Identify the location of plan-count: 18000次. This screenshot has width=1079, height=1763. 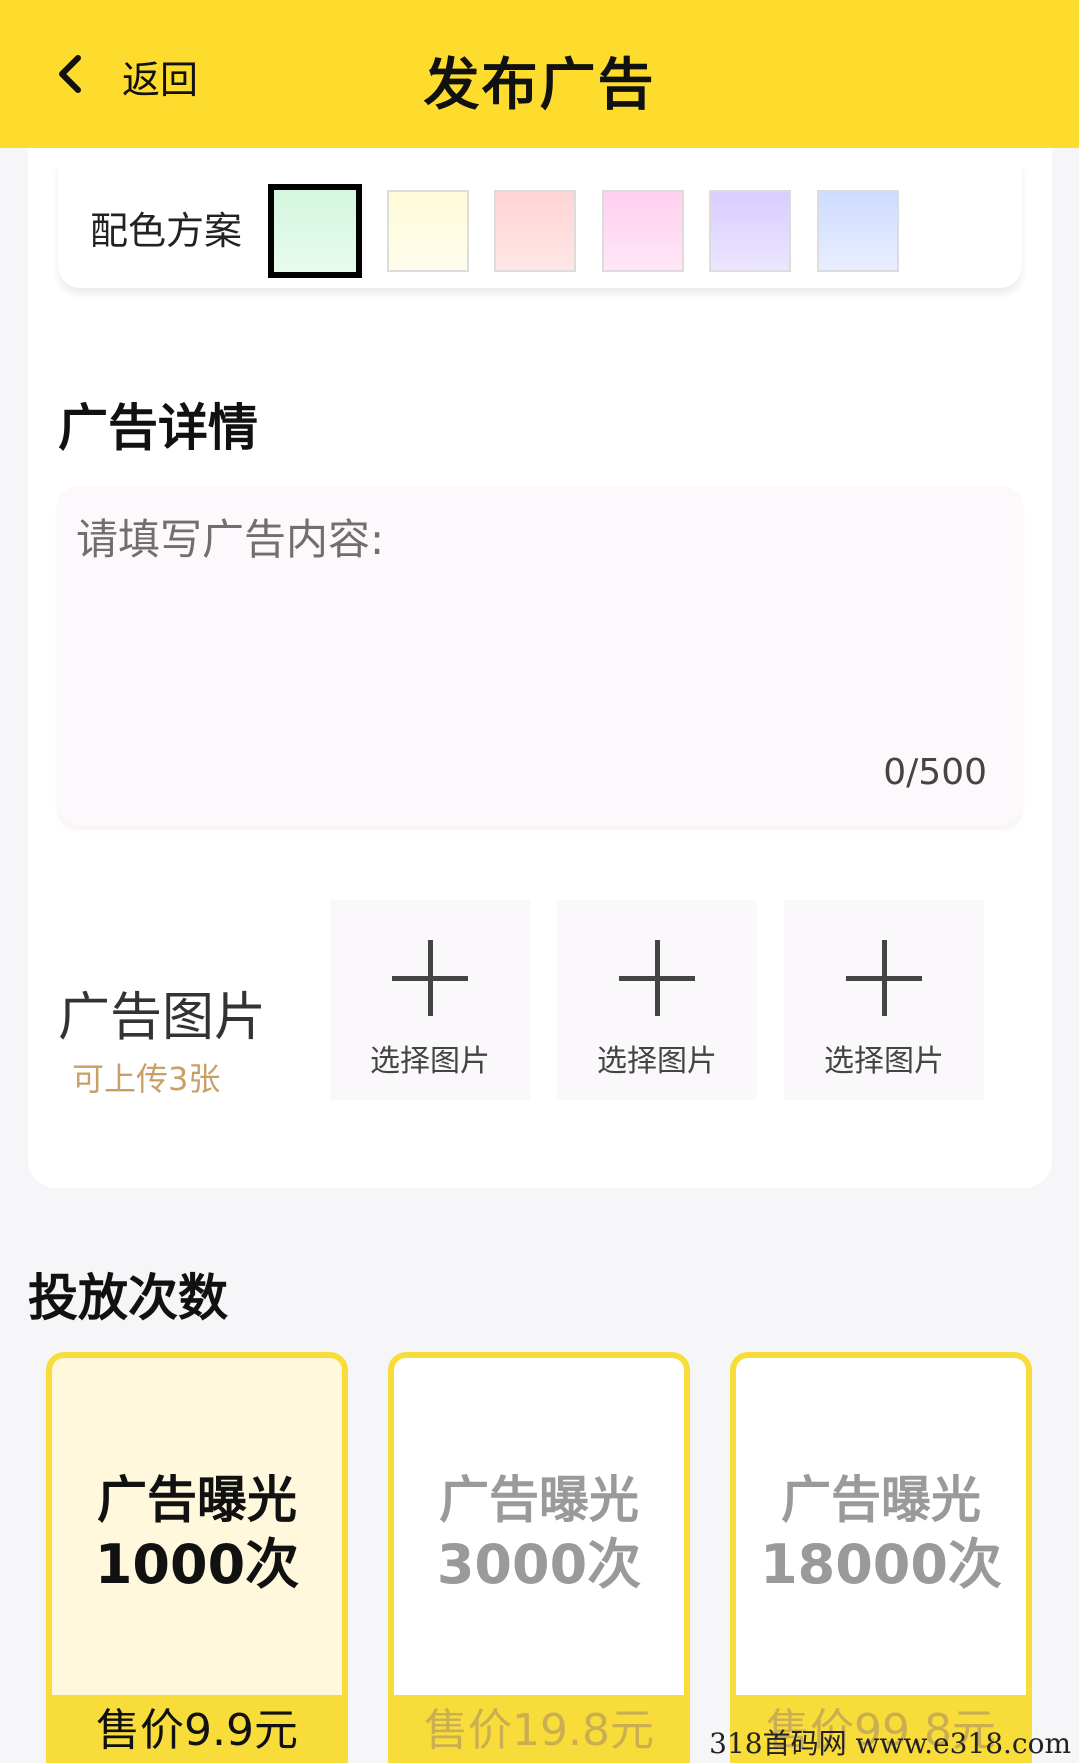
(881, 1564).